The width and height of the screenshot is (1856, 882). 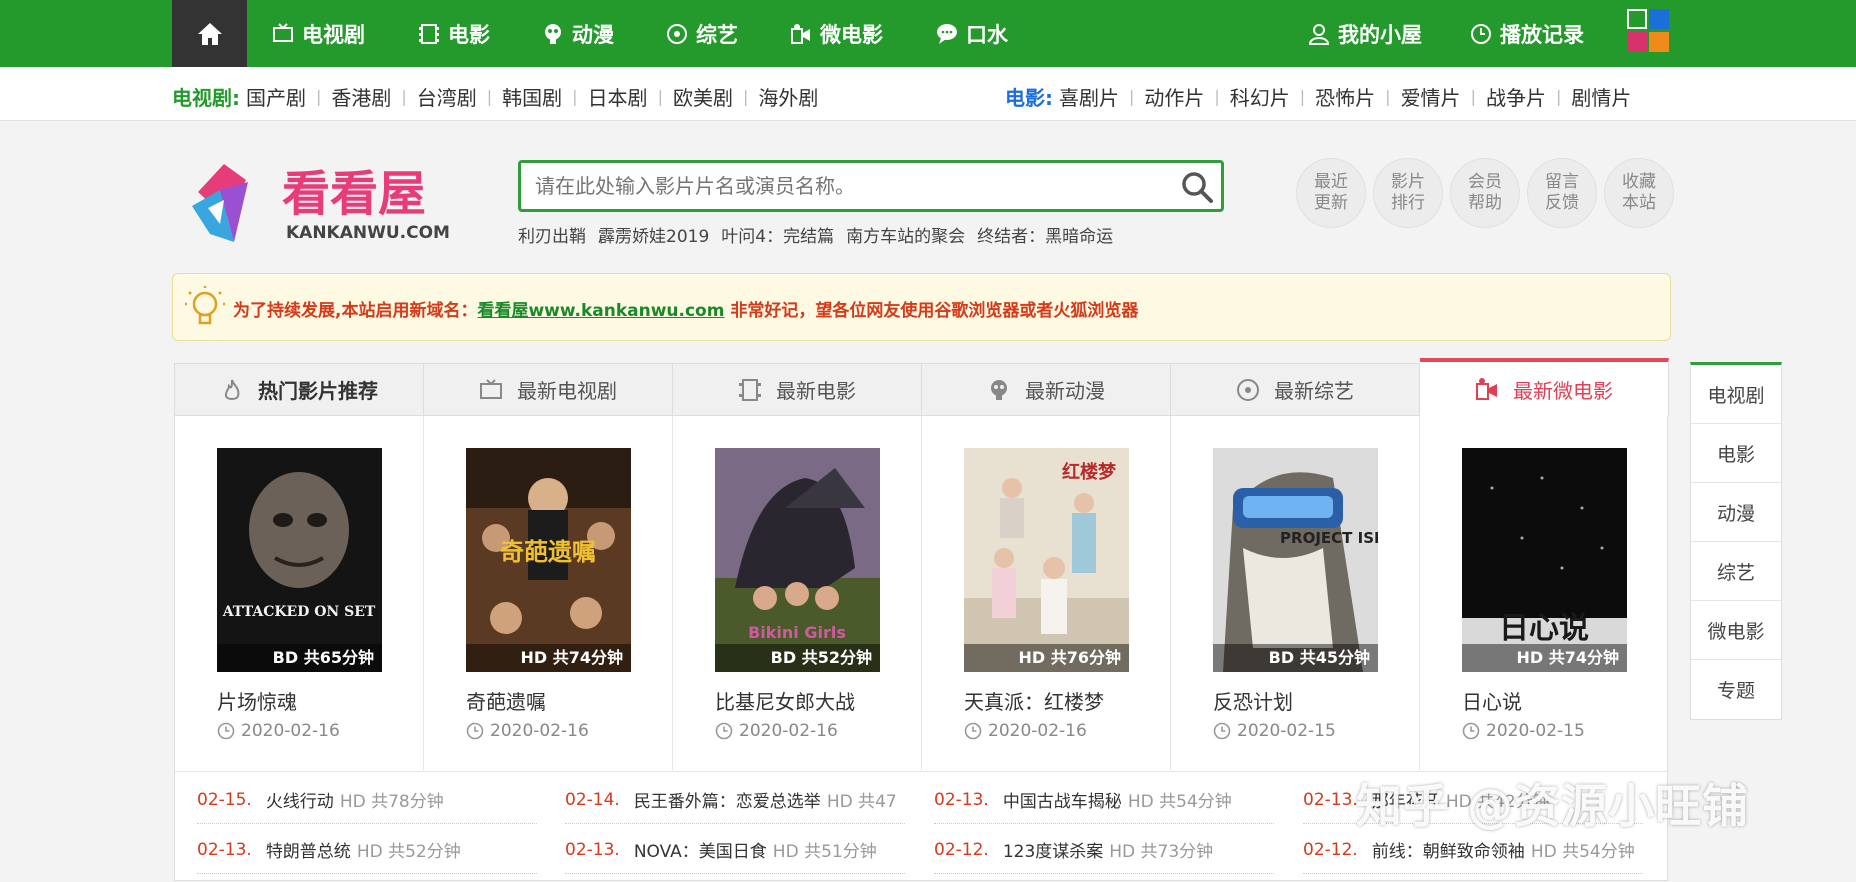 I want to click on movie-poster: 红楼梦 HD 共76分钟, so click(x=1046, y=560).